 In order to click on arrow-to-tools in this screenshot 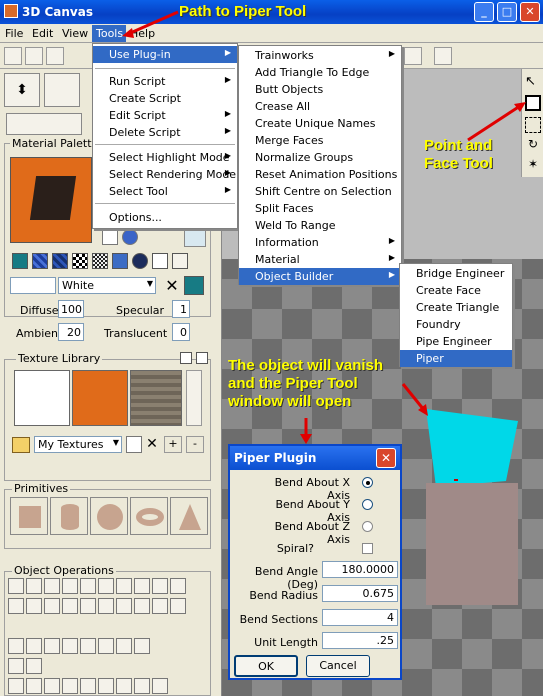, I will do `click(153, 23)`.